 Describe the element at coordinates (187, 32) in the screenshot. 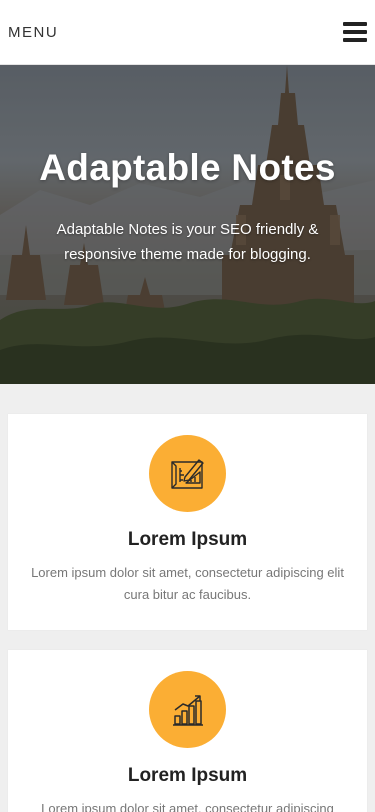

I see `top-bar: MENU` at that location.